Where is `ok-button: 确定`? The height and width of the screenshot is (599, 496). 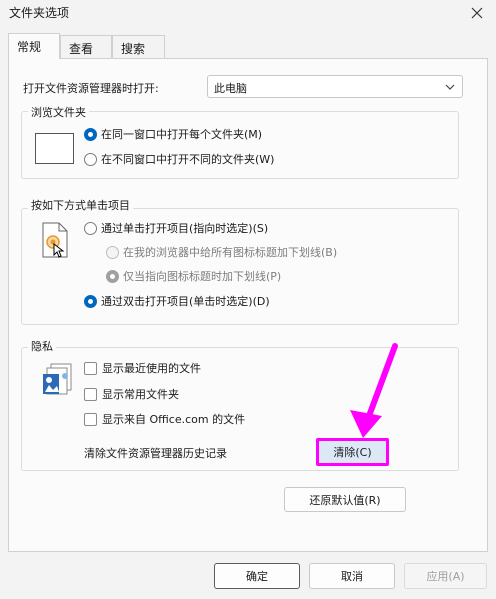
ok-button: 确定 is located at coordinates (257, 576).